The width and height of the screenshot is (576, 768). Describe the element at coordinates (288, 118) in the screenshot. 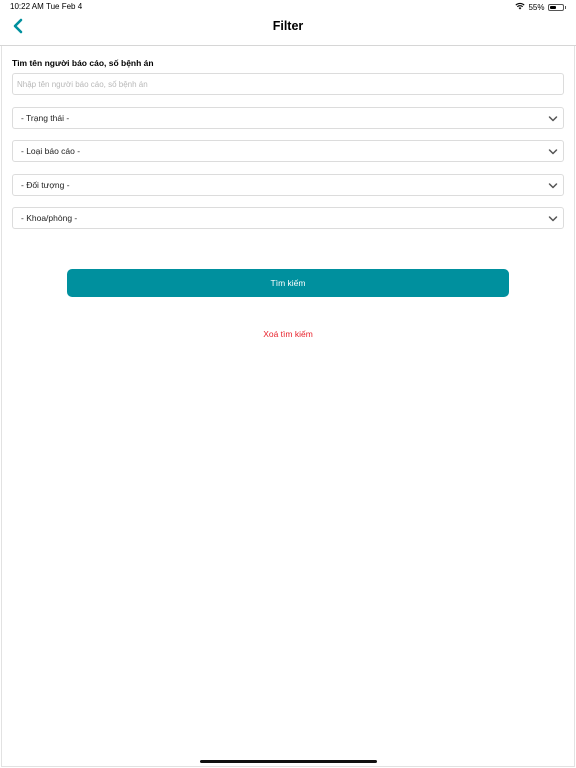

I see `status-select: - Trạng thái -` at that location.